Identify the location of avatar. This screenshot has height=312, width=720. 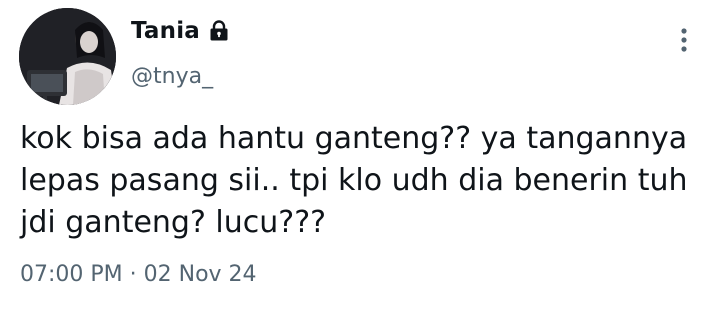
(67, 56).